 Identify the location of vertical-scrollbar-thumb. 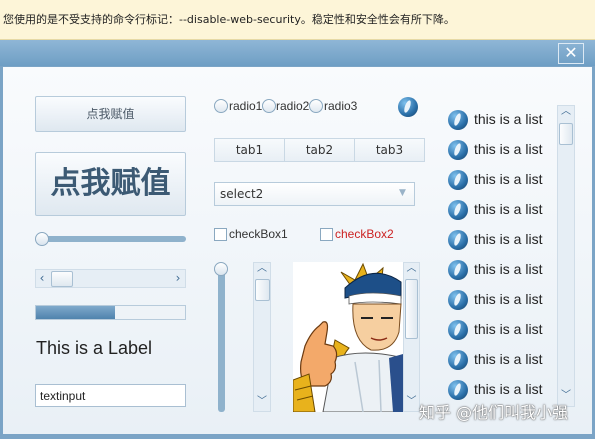
(262, 290).